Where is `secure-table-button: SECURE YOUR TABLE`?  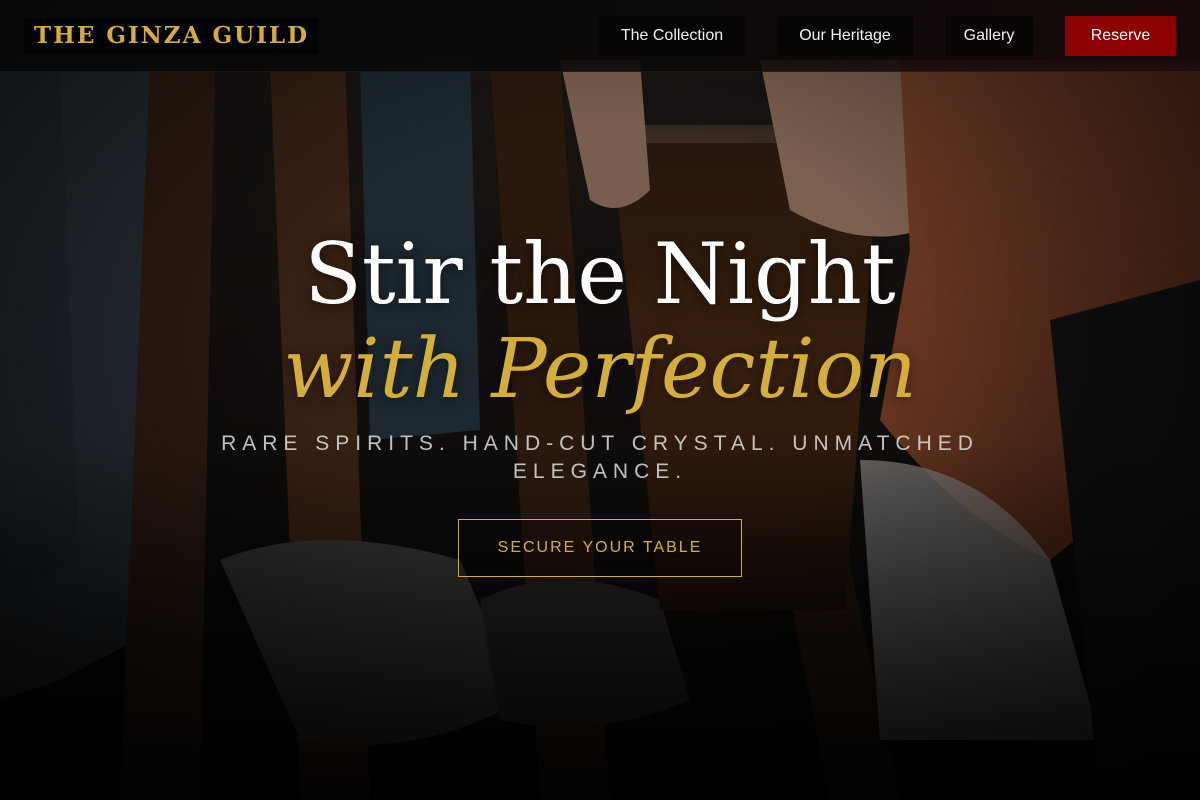 secure-table-button: SECURE YOUR TABLE is located at coordinates (600, 548).